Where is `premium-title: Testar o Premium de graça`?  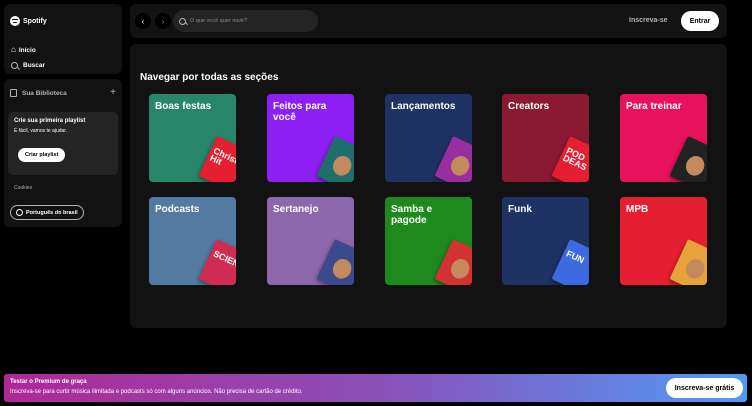 premium-title: Testar o Premium de graça is located at coordinates (48, 382).